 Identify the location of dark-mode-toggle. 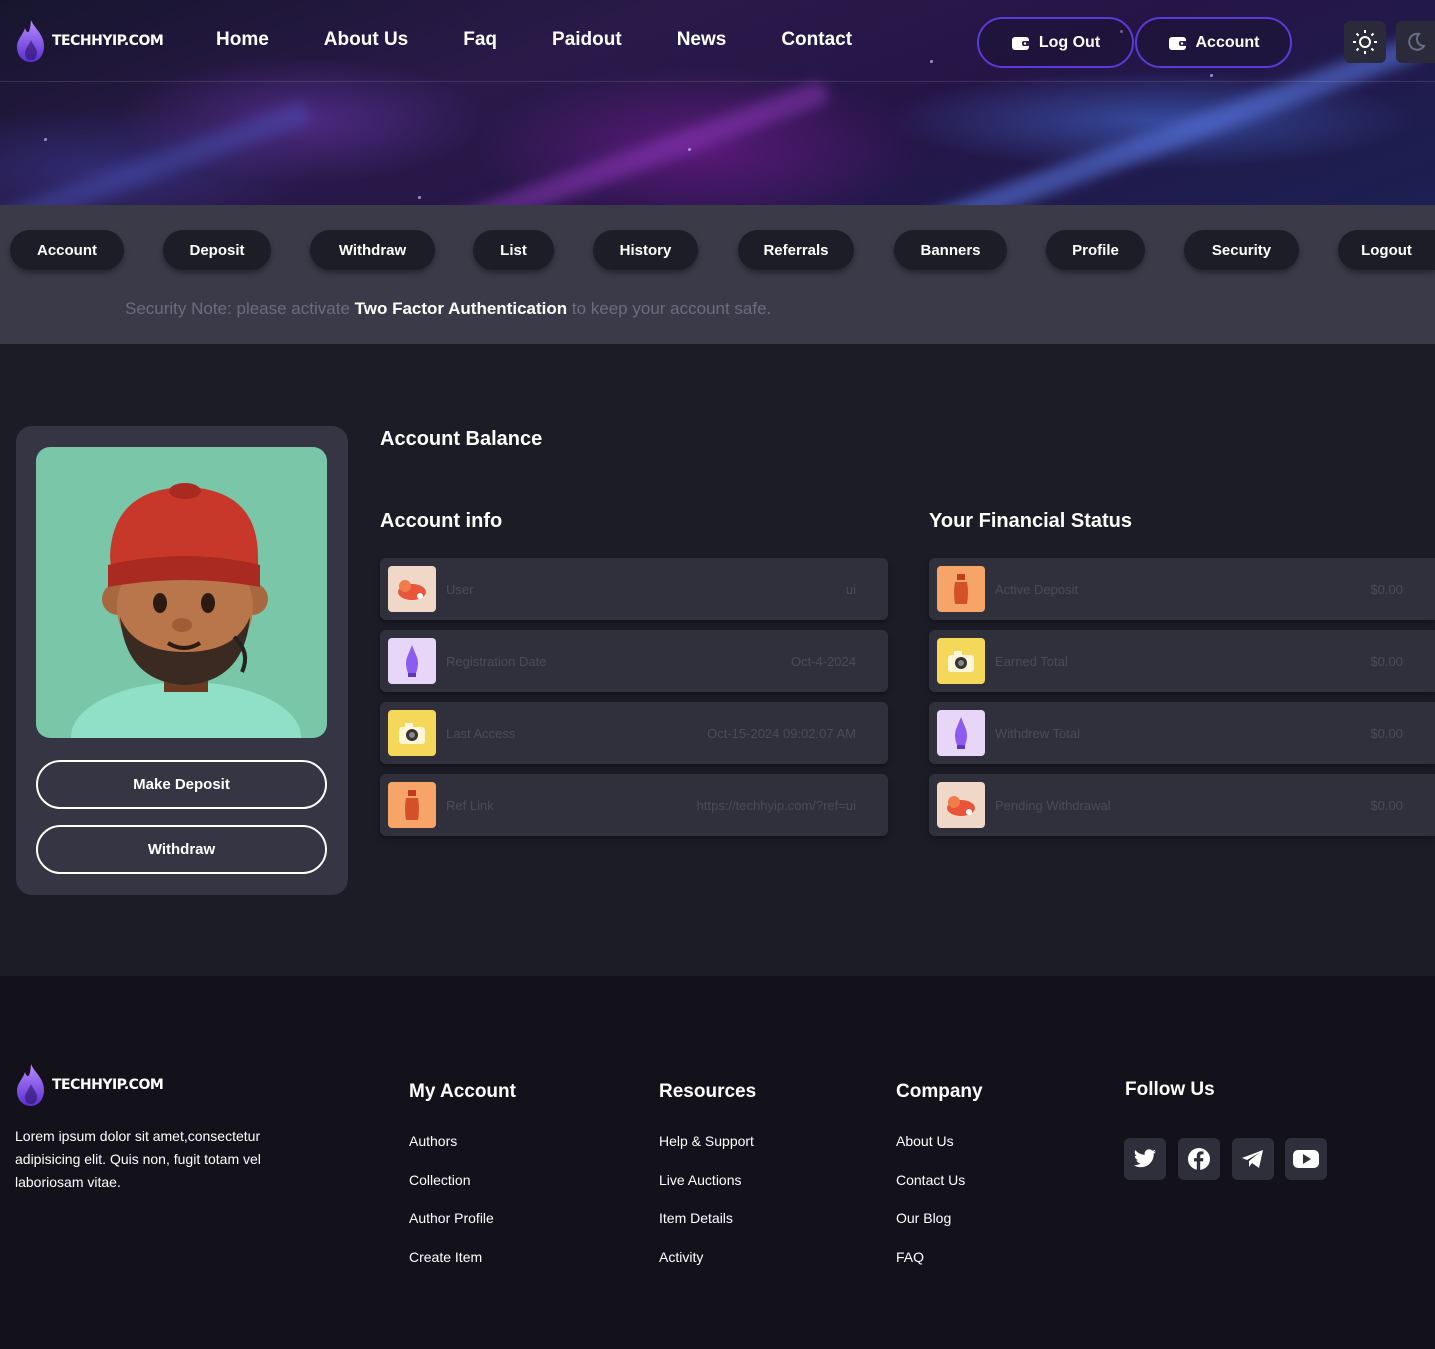
(1415, 42).